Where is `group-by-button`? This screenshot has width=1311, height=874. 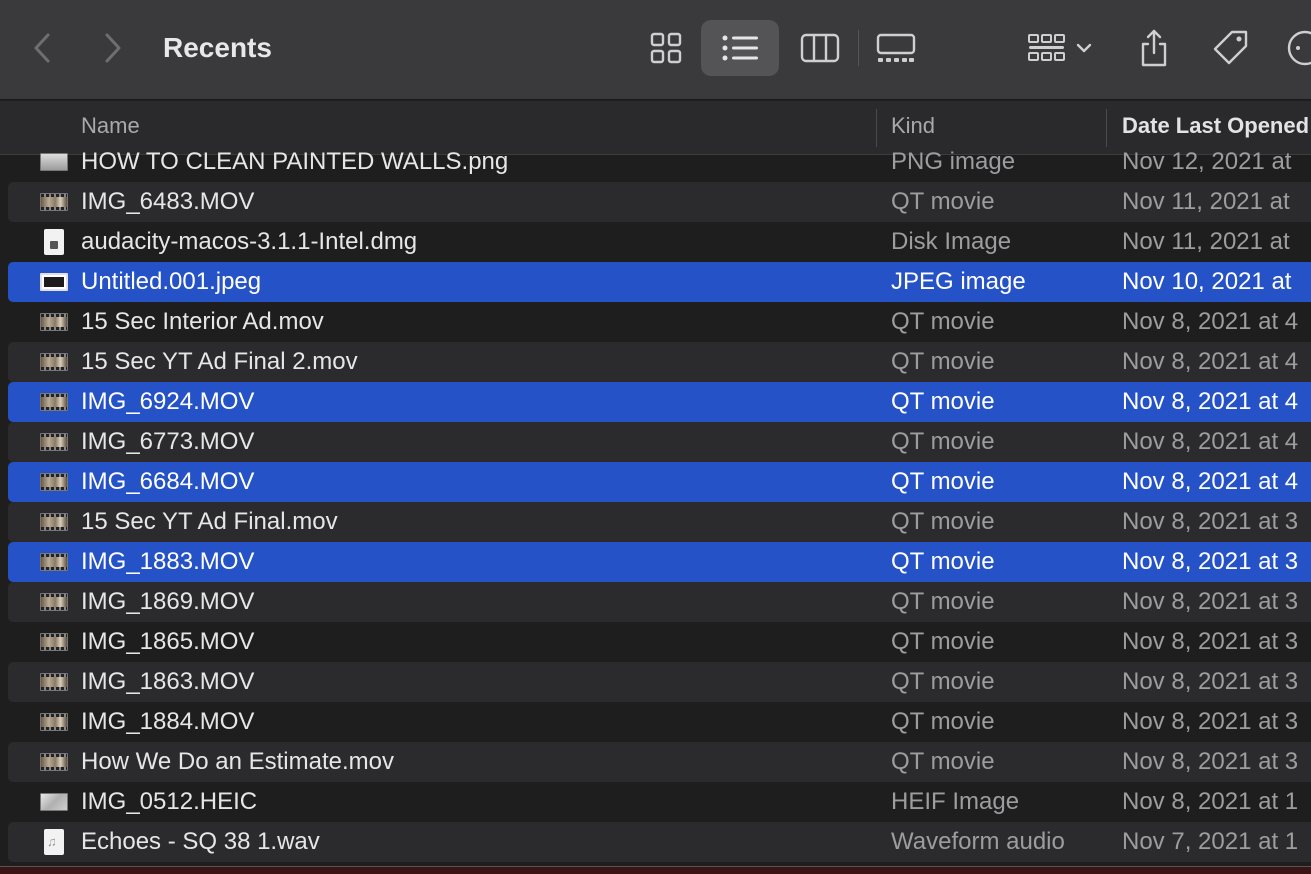 group-by-button is located at coordinates (1060, 48).